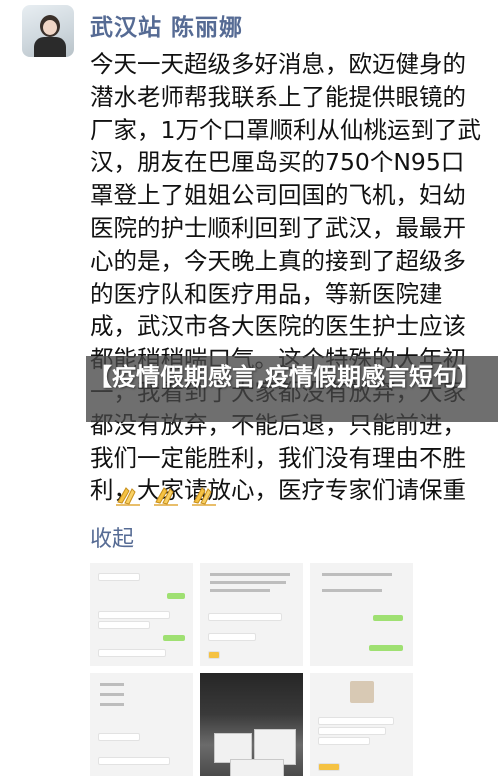 The width and height of the screenshot is (500, 783). Describe the element at coordinates (50, 27) in the screenshot. I see `avatar-face` at that location.